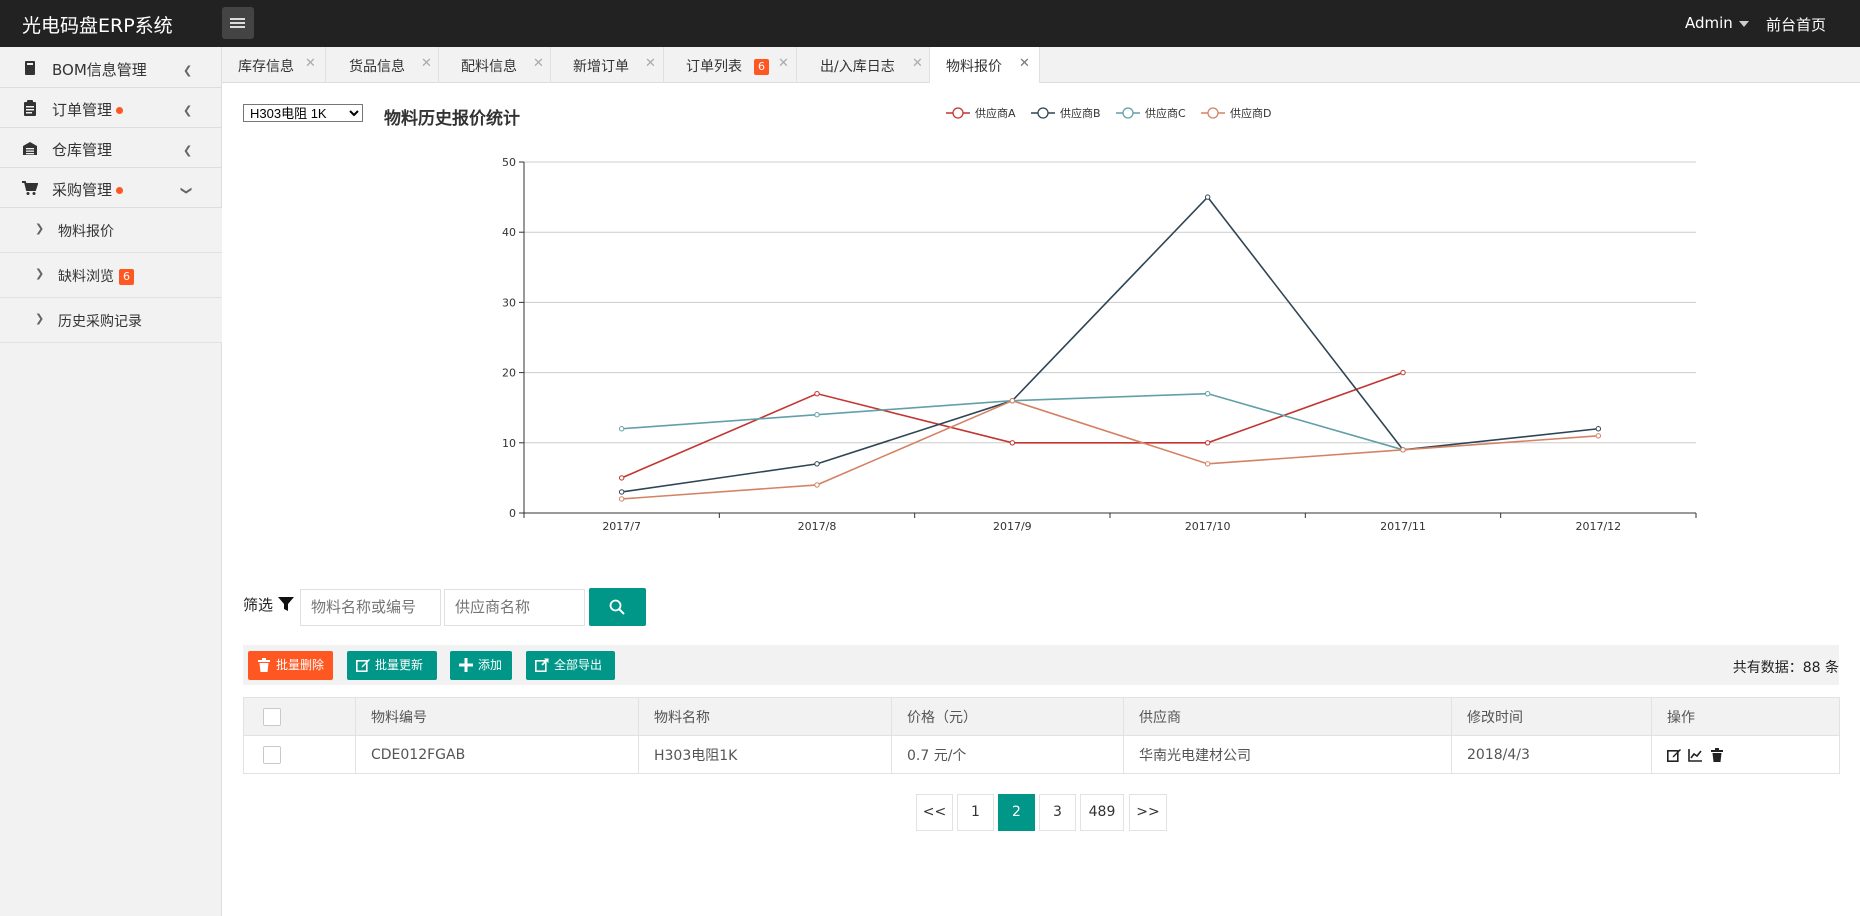  Describe the element at coordinates (272, 754) in the screenshot. I see `row-checkbox` at that location.